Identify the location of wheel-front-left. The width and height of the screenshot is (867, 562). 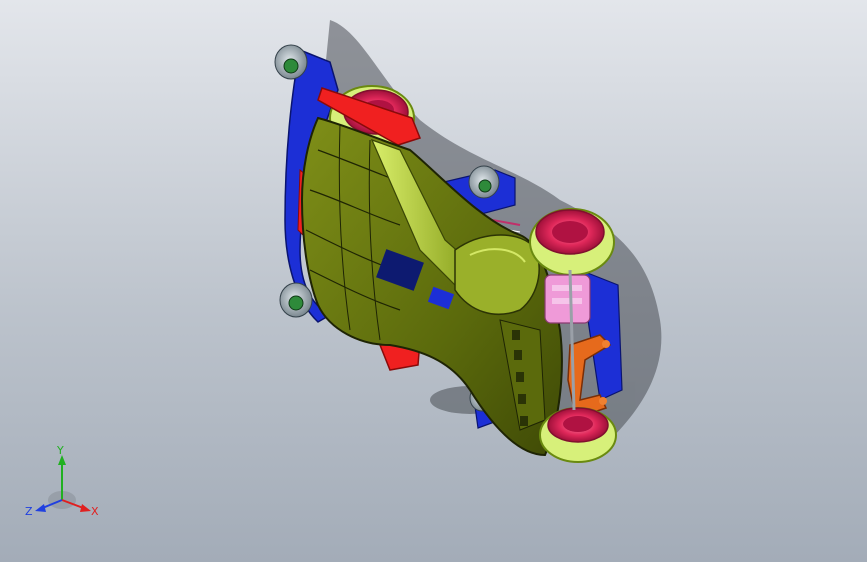
(578, 435).